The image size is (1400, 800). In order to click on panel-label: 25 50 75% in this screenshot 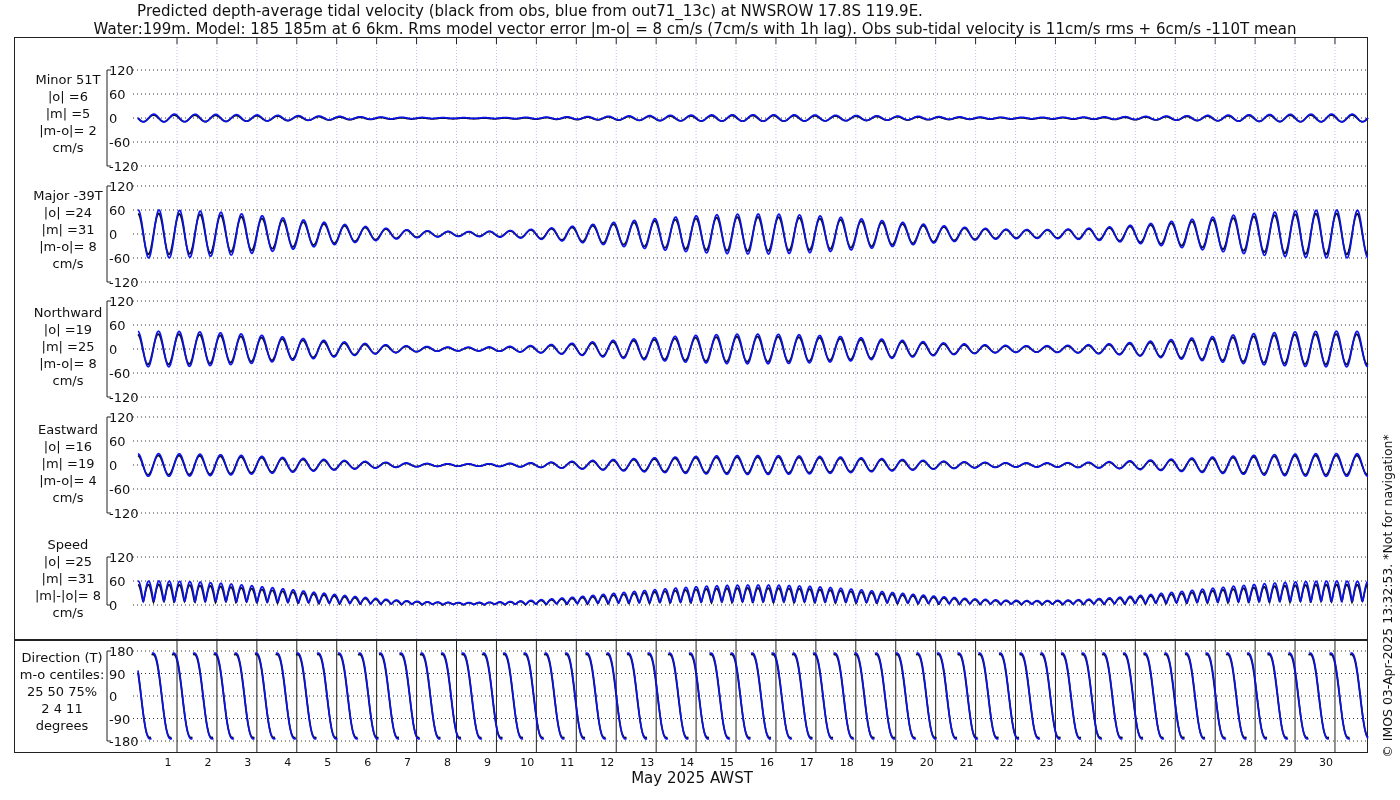, I will do `click(62, 691)`.